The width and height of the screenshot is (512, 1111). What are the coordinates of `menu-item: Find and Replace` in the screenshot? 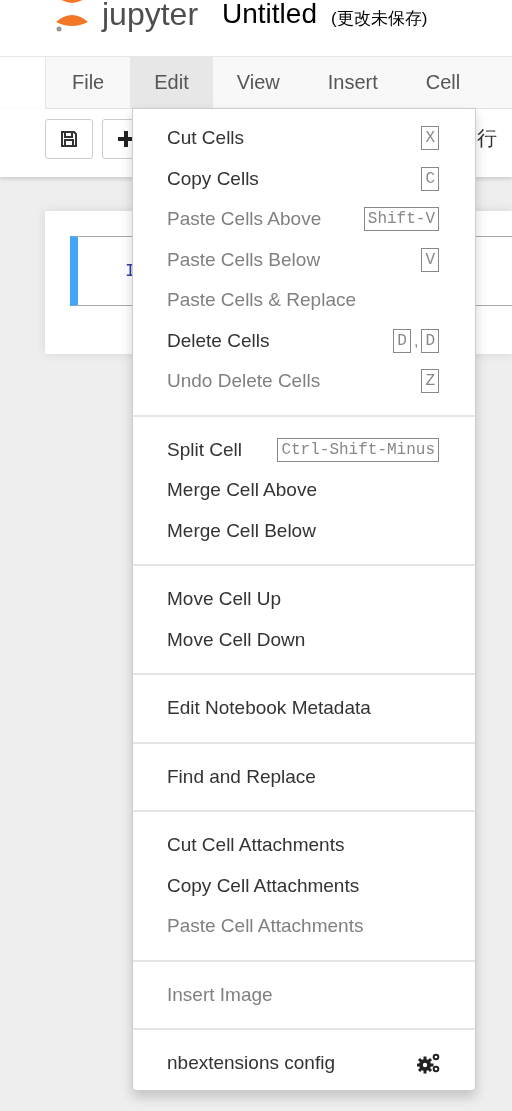 It's located at (304, 776).